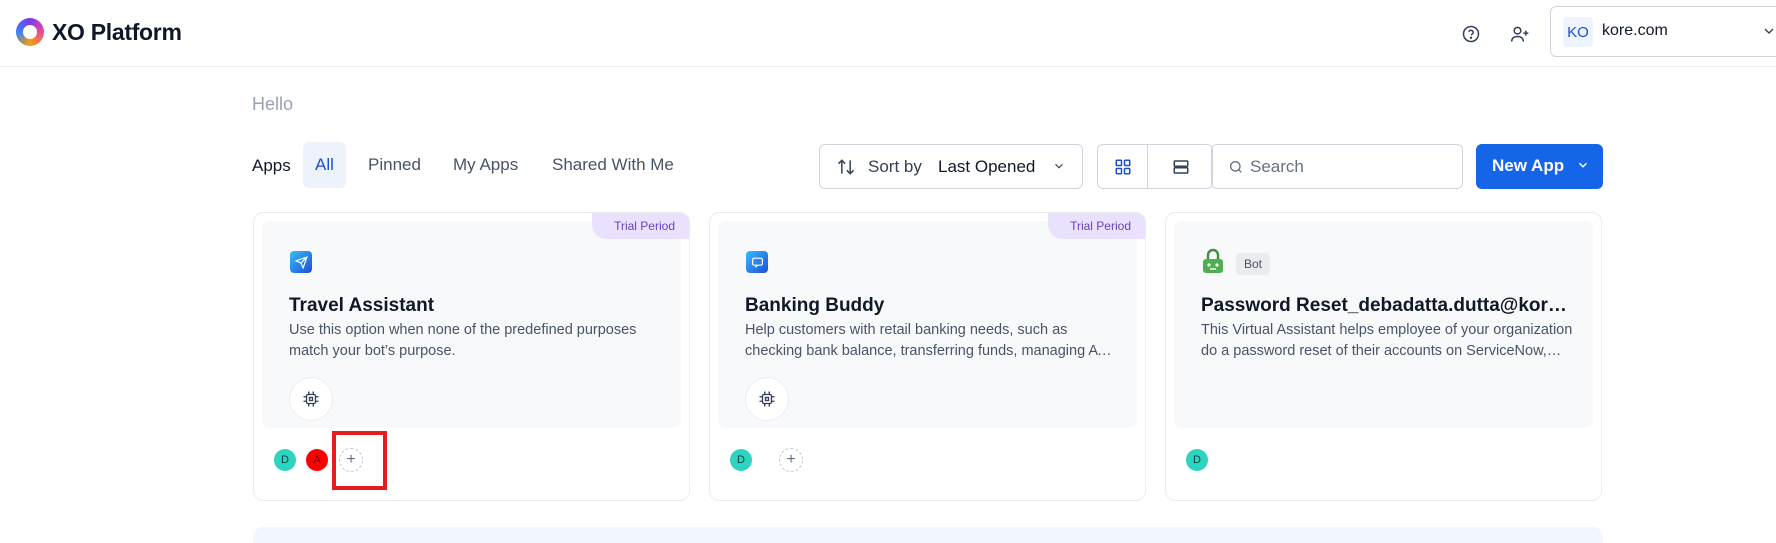  I want to click on card-title: Password Reset_debadatta.dutta@kore.com, so click(1388, 305).